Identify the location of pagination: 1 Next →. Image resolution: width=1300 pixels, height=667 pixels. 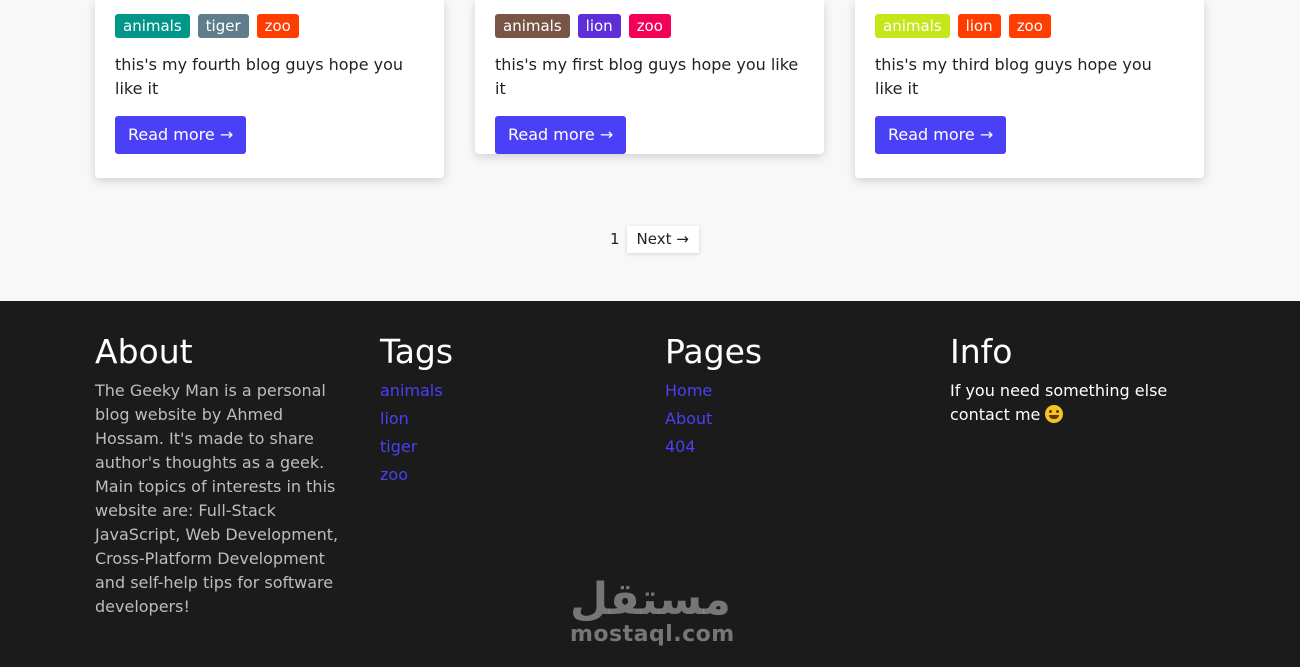
(654, 239).